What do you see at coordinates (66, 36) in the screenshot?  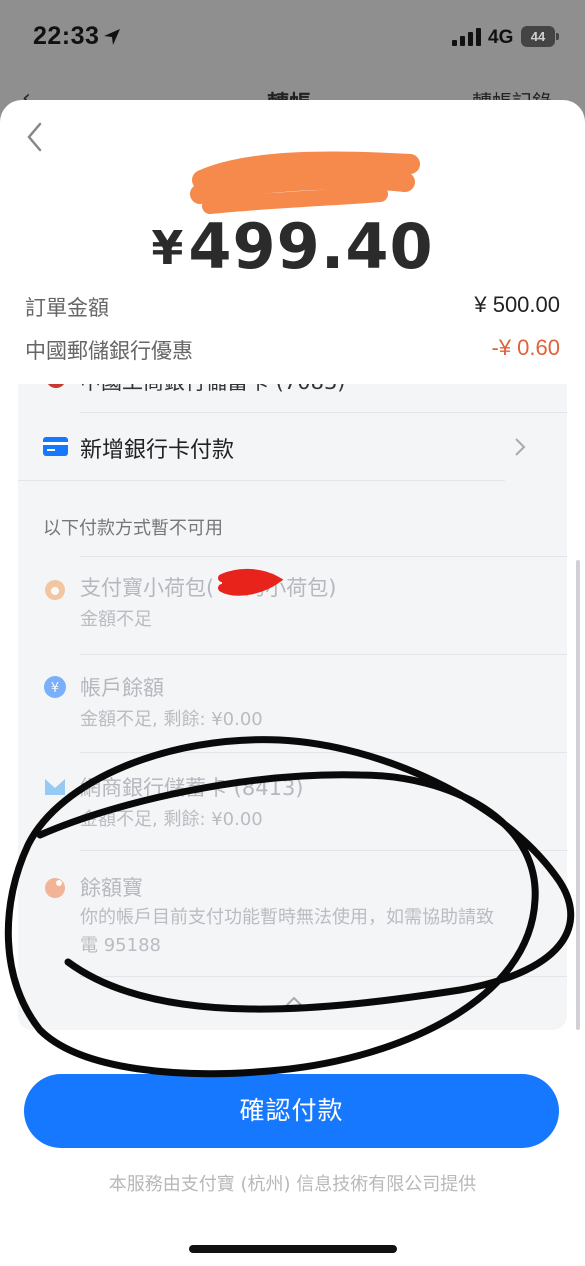 I see `status-time: 22:33` at bounding box center [66, 36].